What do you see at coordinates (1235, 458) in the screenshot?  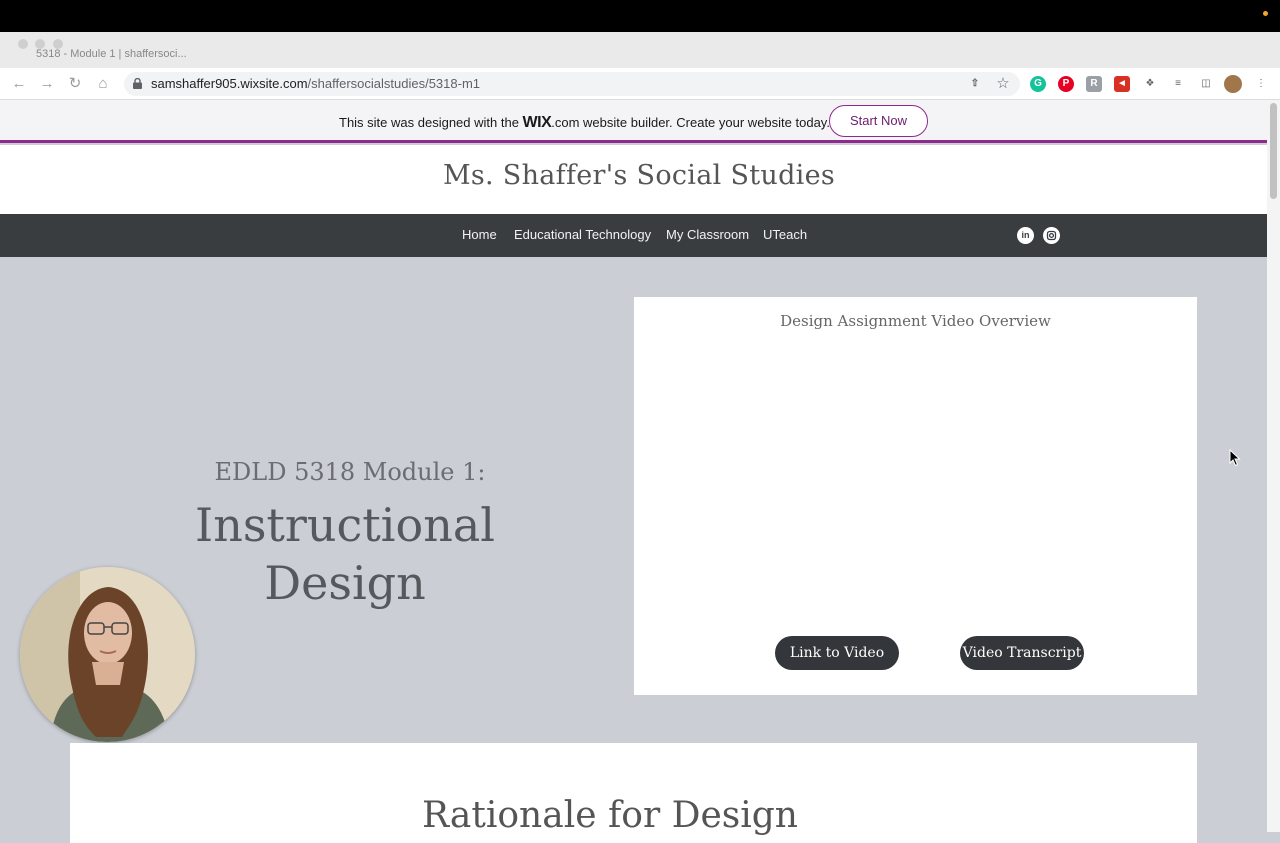 I see `mouse-cursor-icon` at bounding box center [1235, 458].